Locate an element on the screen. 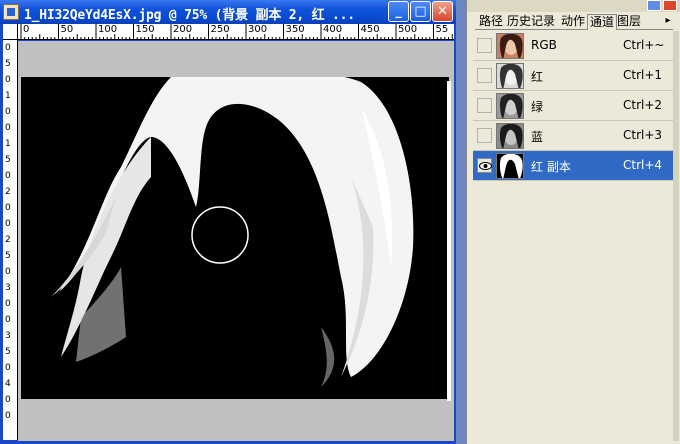  ruler-label: 100 is located at coordinates (108, 29).